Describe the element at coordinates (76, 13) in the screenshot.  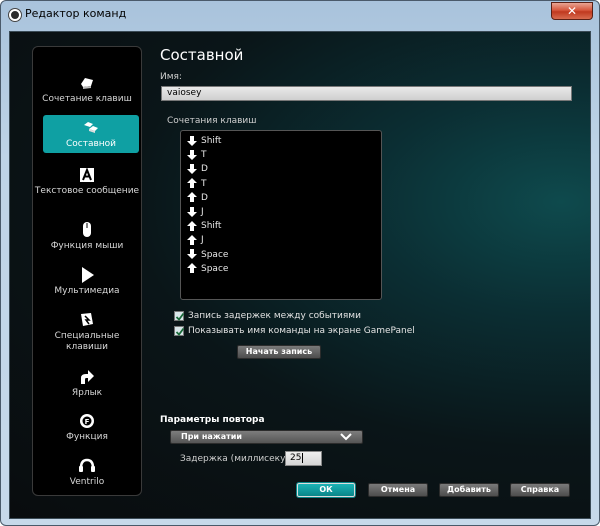
I see `window-title: Редактор команд` at that location.